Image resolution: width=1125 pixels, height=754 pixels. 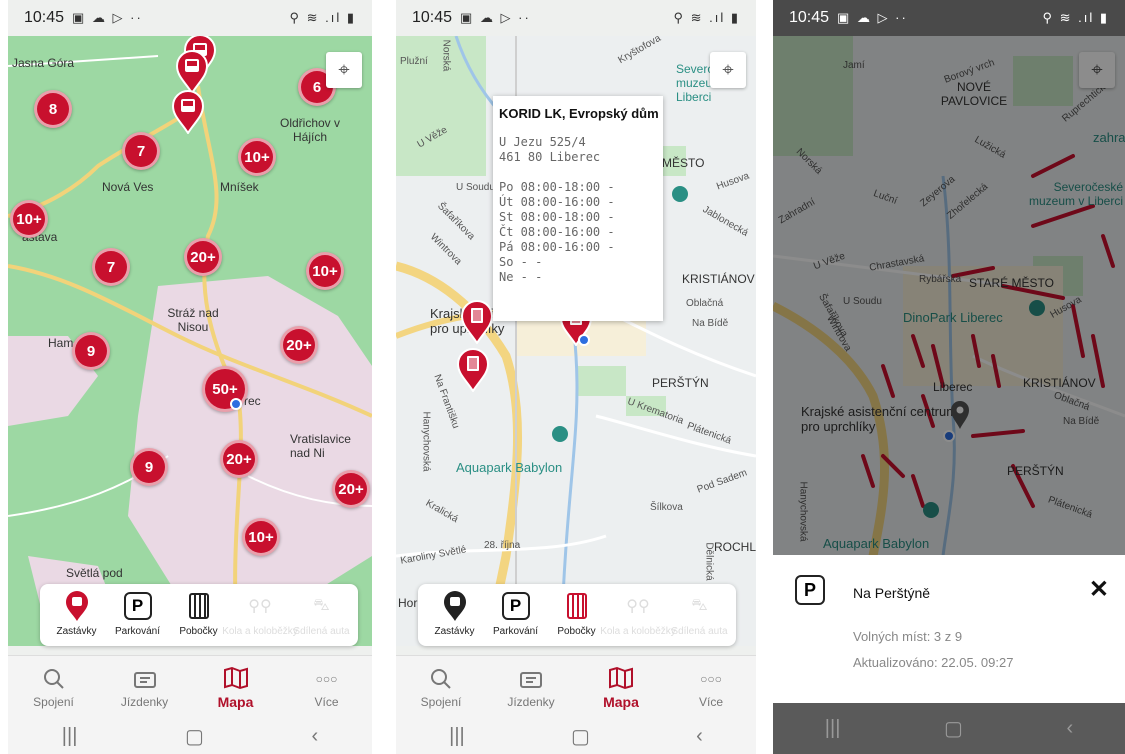 I want to click on district-label: KRISTIÁNOV, so click(x=718, y=279).